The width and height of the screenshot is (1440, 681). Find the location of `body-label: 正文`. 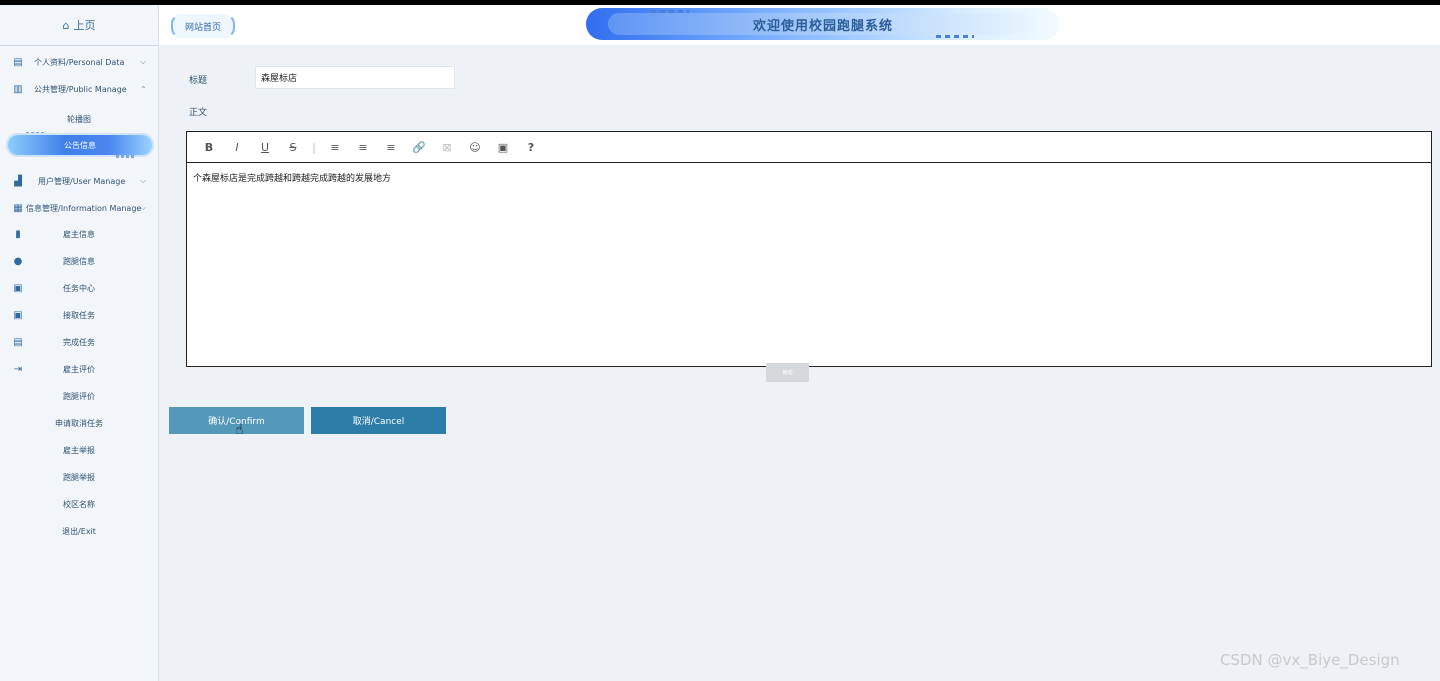

body-label: 正文 is located at coordinates (198, 113).